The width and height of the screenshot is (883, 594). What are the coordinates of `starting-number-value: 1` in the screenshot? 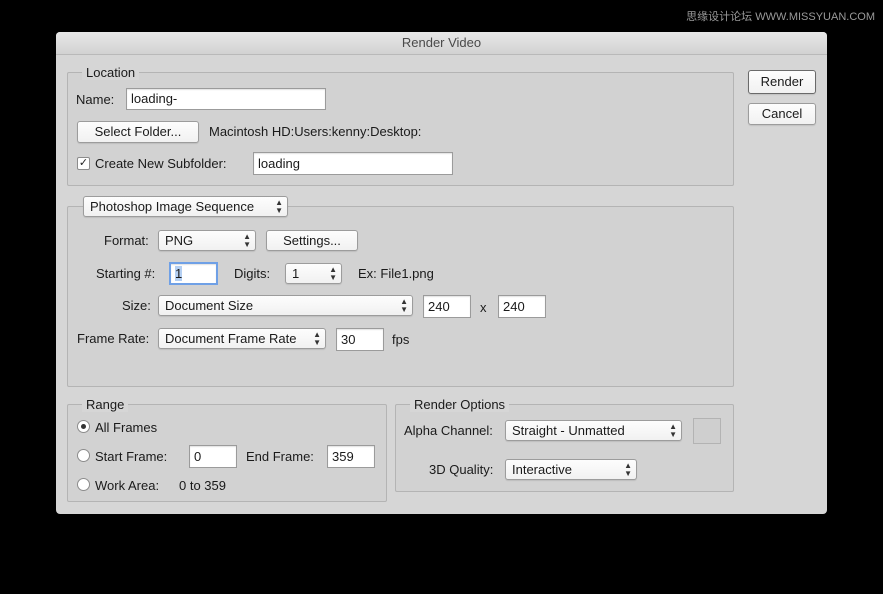 It's located at (179, 273).